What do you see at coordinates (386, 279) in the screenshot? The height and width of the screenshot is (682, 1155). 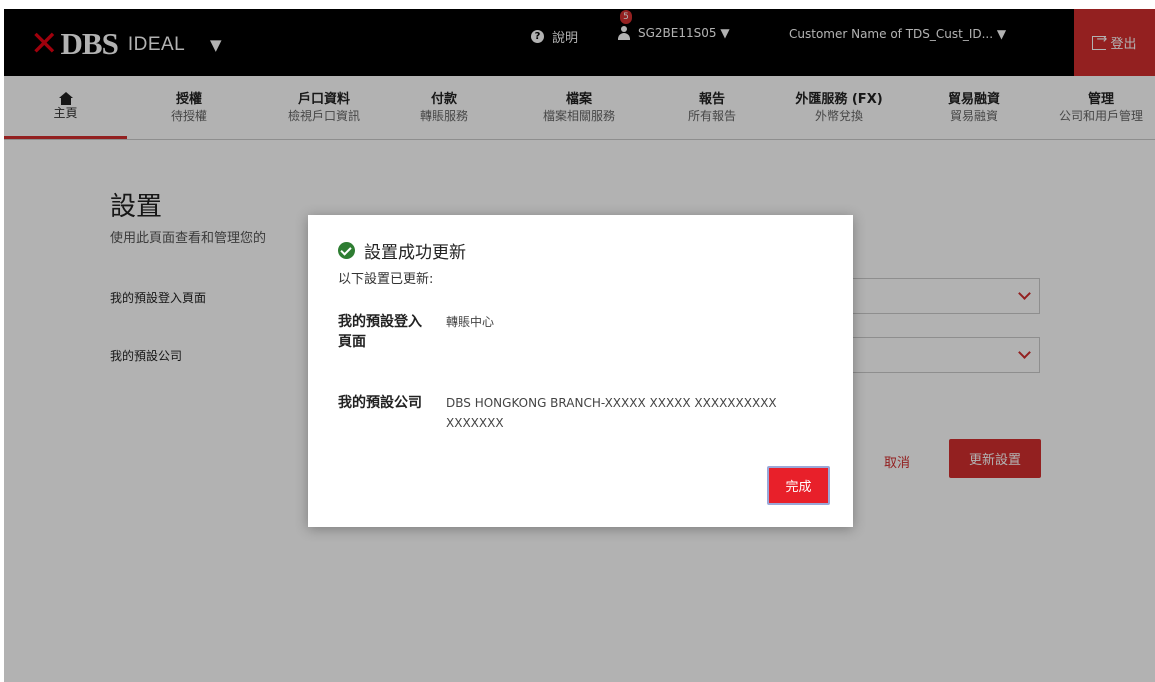 I see `dialog-subtitle: 以下設置已更新:` at bounding box center [386, 279].